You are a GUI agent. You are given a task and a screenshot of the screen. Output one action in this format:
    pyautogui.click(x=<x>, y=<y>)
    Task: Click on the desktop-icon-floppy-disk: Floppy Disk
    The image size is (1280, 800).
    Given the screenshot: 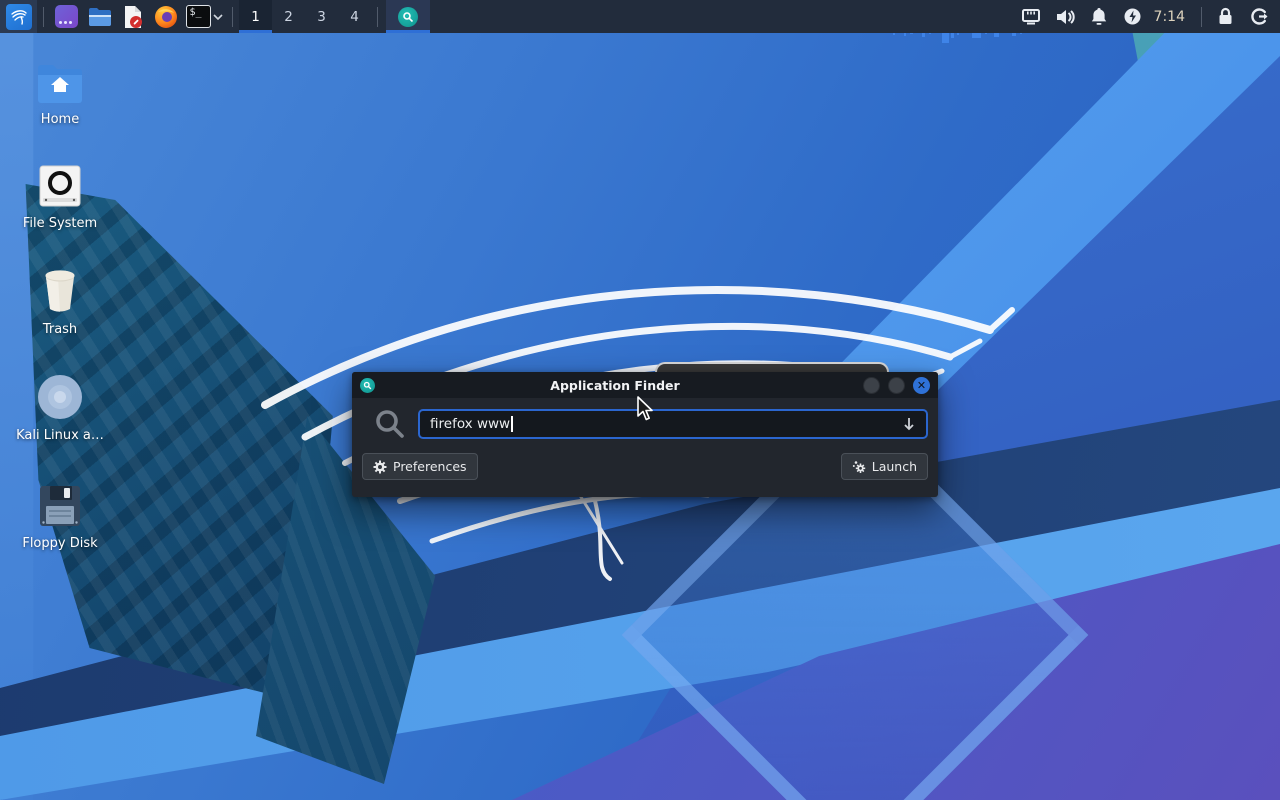 What is the action you would take?
    pyautogui.click(x=60, y=514)
    